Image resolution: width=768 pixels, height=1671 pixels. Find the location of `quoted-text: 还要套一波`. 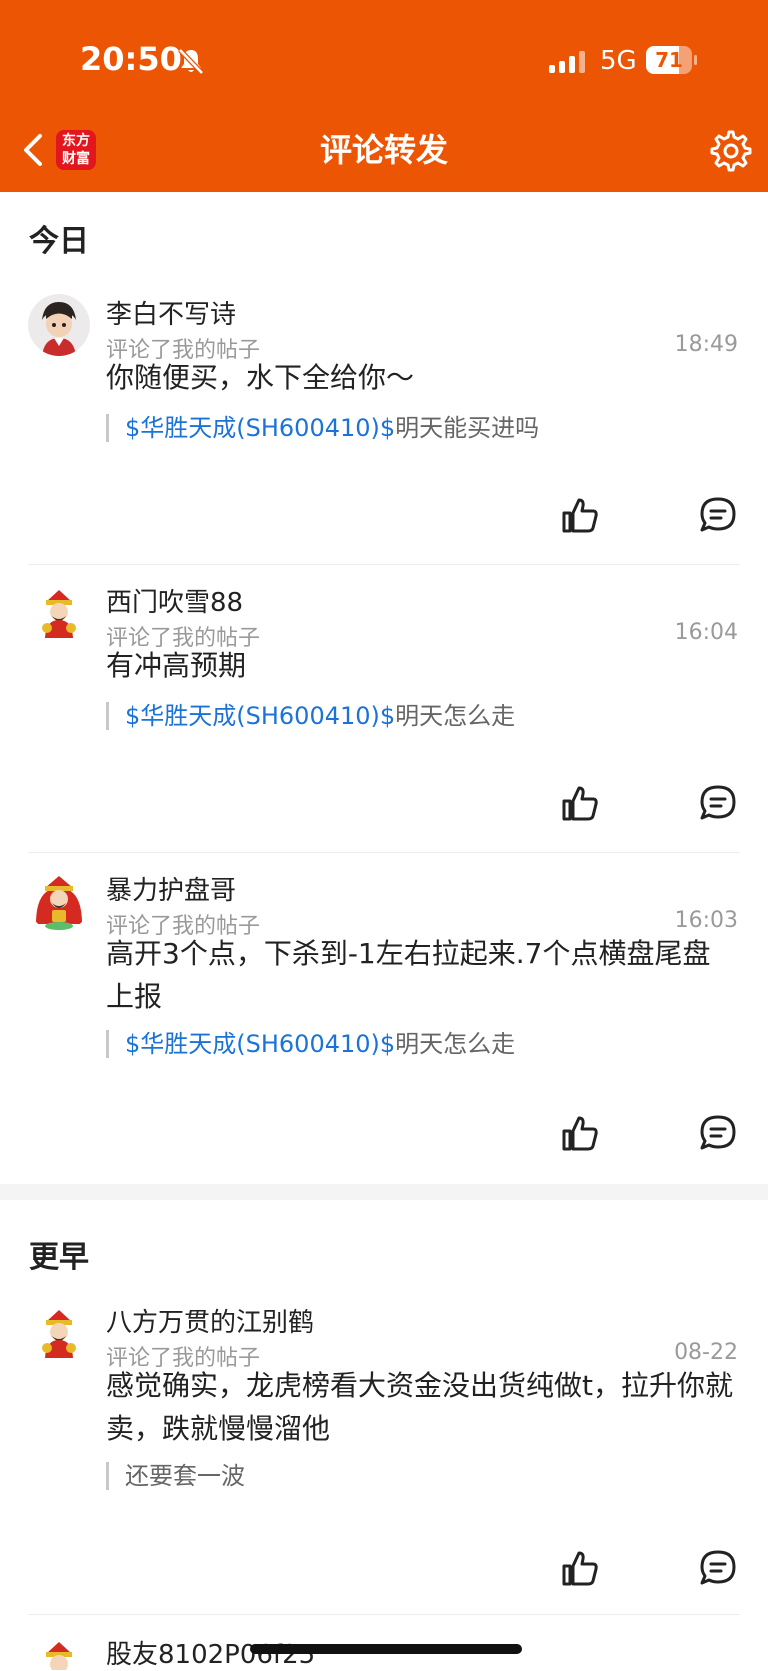

quoted-text: 还要套一波 is located at coordinates (185, 1476).